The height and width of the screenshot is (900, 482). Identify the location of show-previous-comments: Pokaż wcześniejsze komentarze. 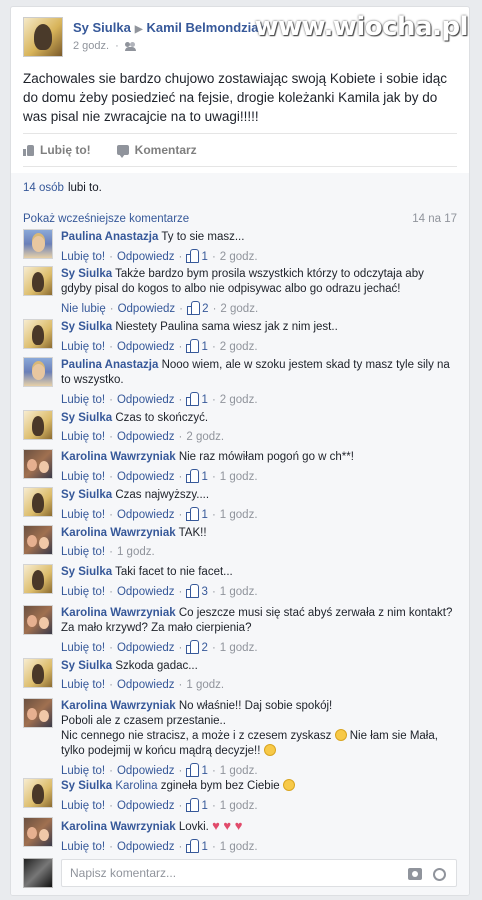
(106, 219).